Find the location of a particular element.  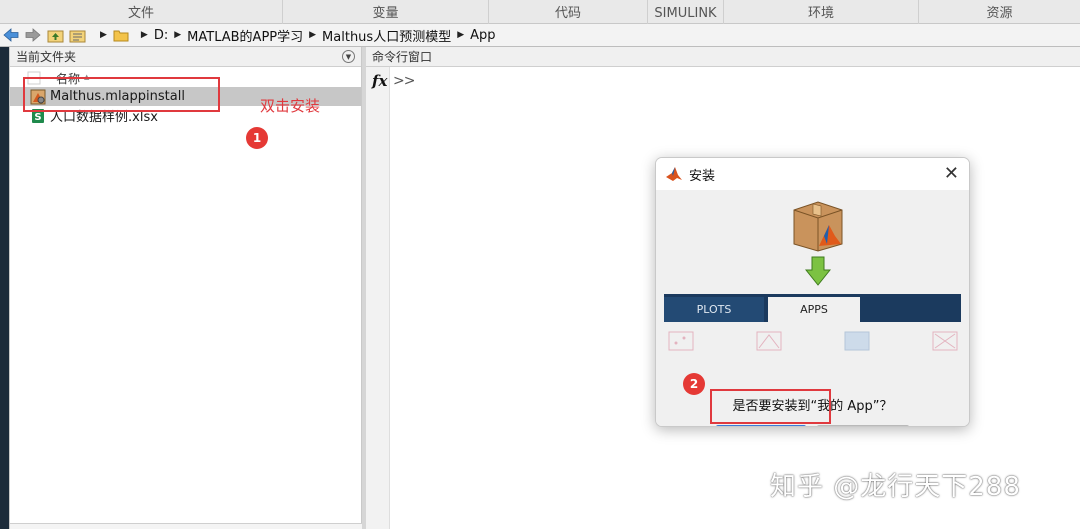

ribbon-tab-strip: 文件 变量 代码 SIMULINK 环境 资源 is located at coordinates (540, 12).